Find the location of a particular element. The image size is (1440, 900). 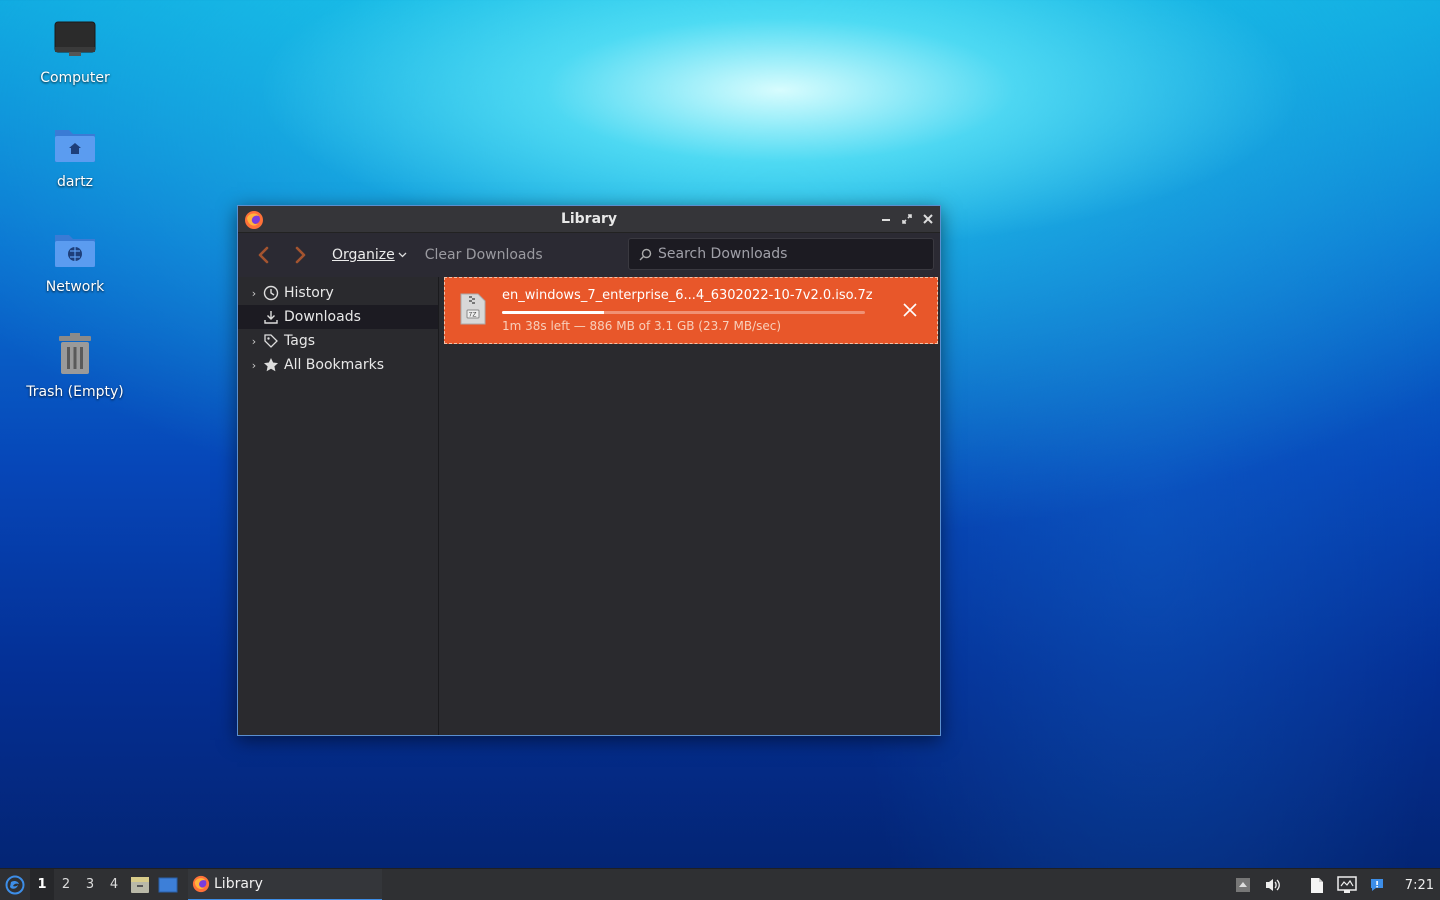

clipboard-button is located at coordinates (1317, 885).